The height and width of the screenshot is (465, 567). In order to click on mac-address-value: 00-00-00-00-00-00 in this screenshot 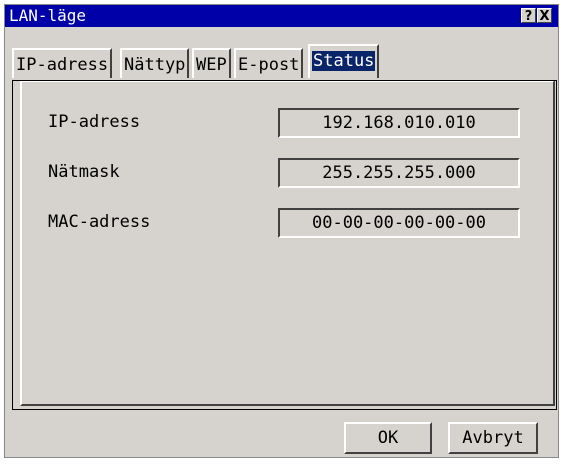, I will do `click(399, 223)`.